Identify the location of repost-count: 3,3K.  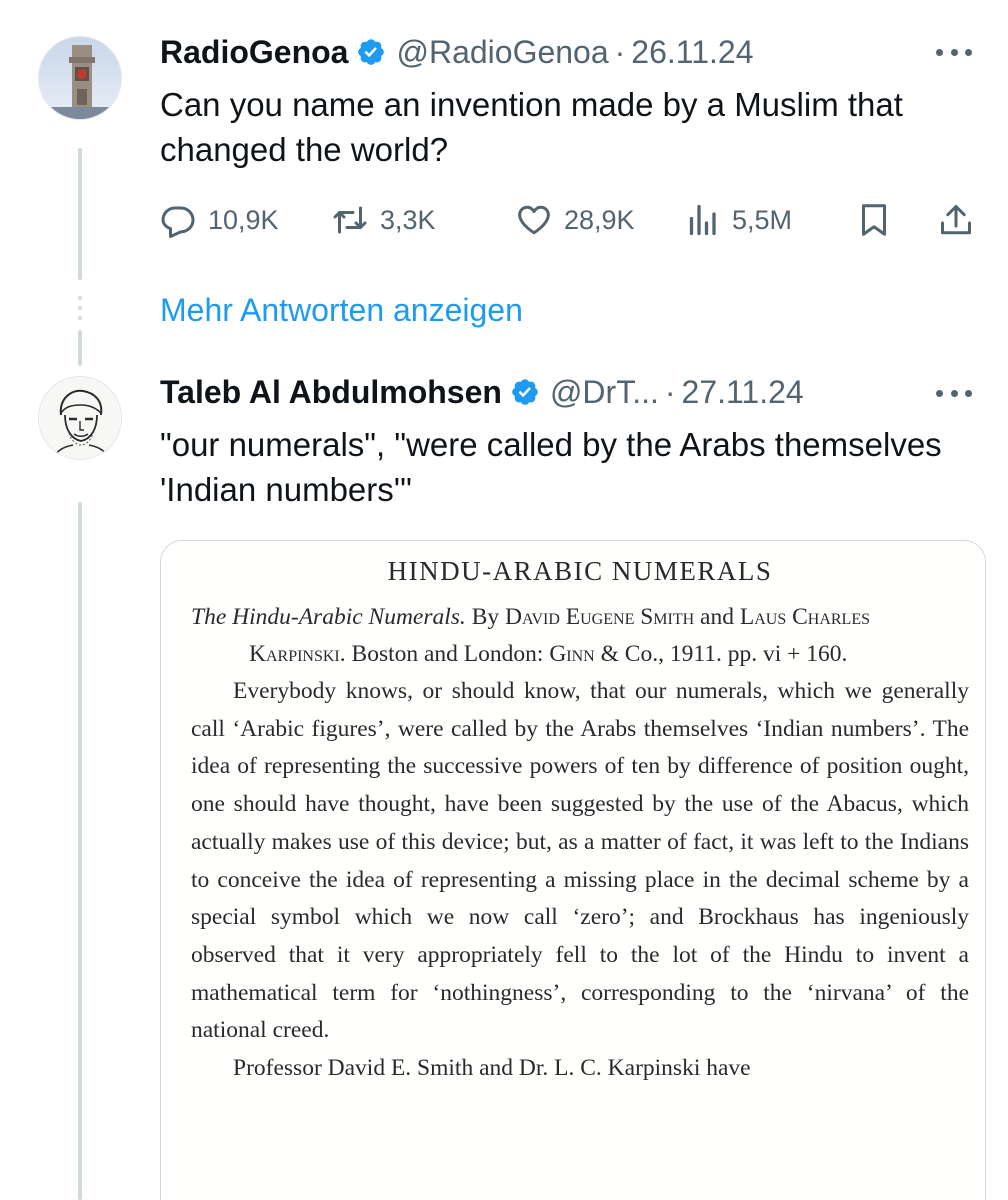
(408, 219).